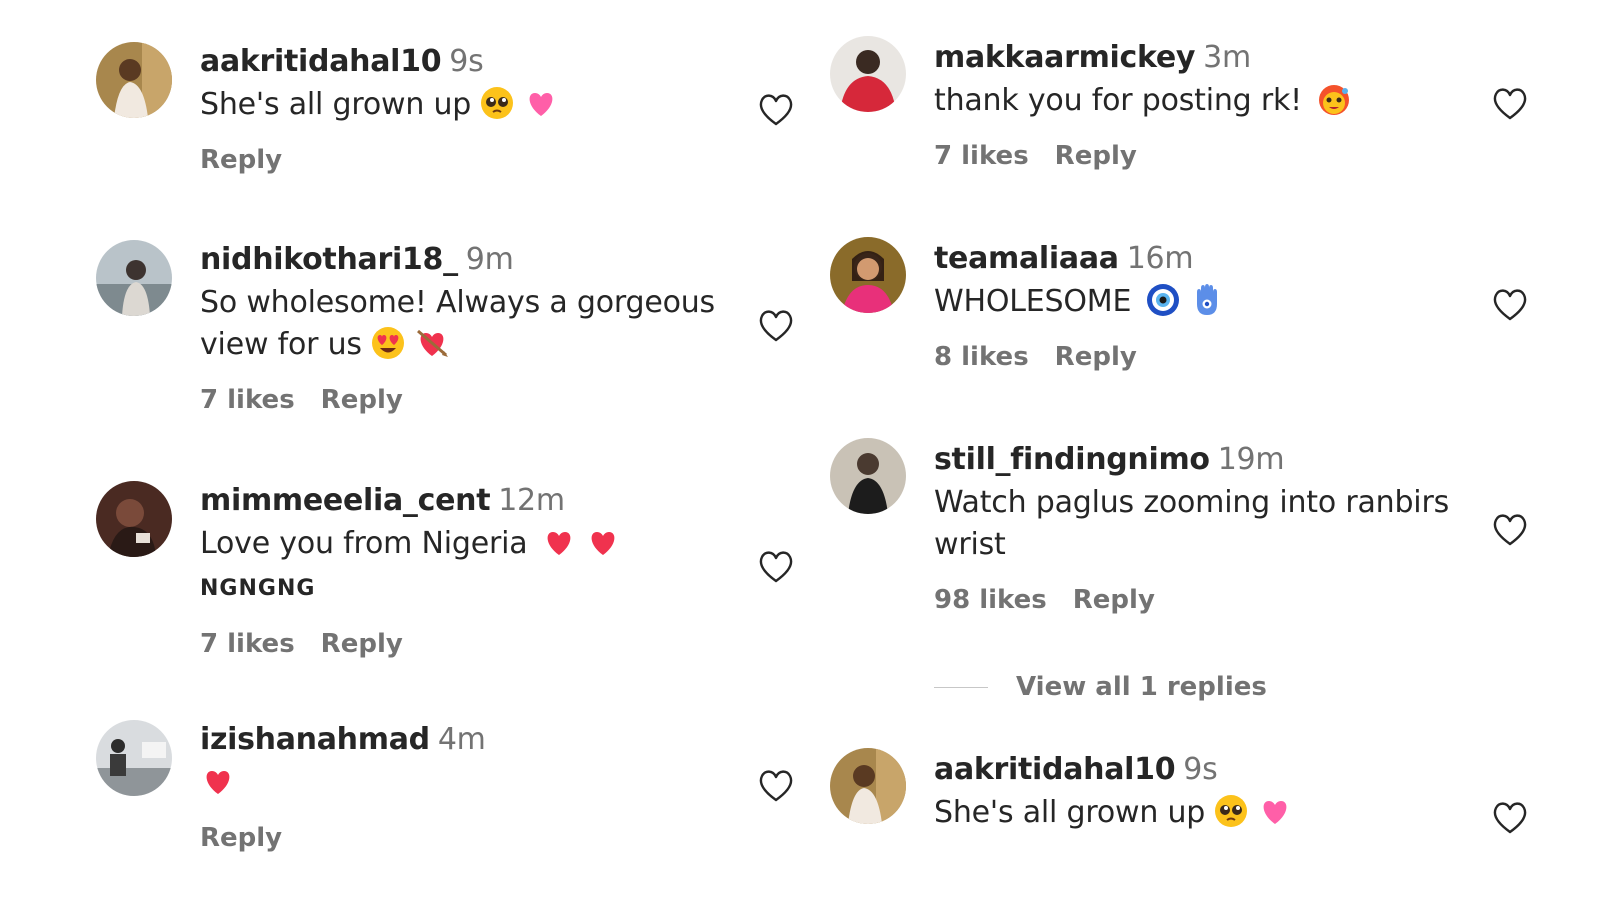 This screenshot has height=900, width=1600. Describe the element at coordinates (1192, 523) in the screenshot. I see `comment-text: Watch paglus zooming into ranbirs wrist` at that location.